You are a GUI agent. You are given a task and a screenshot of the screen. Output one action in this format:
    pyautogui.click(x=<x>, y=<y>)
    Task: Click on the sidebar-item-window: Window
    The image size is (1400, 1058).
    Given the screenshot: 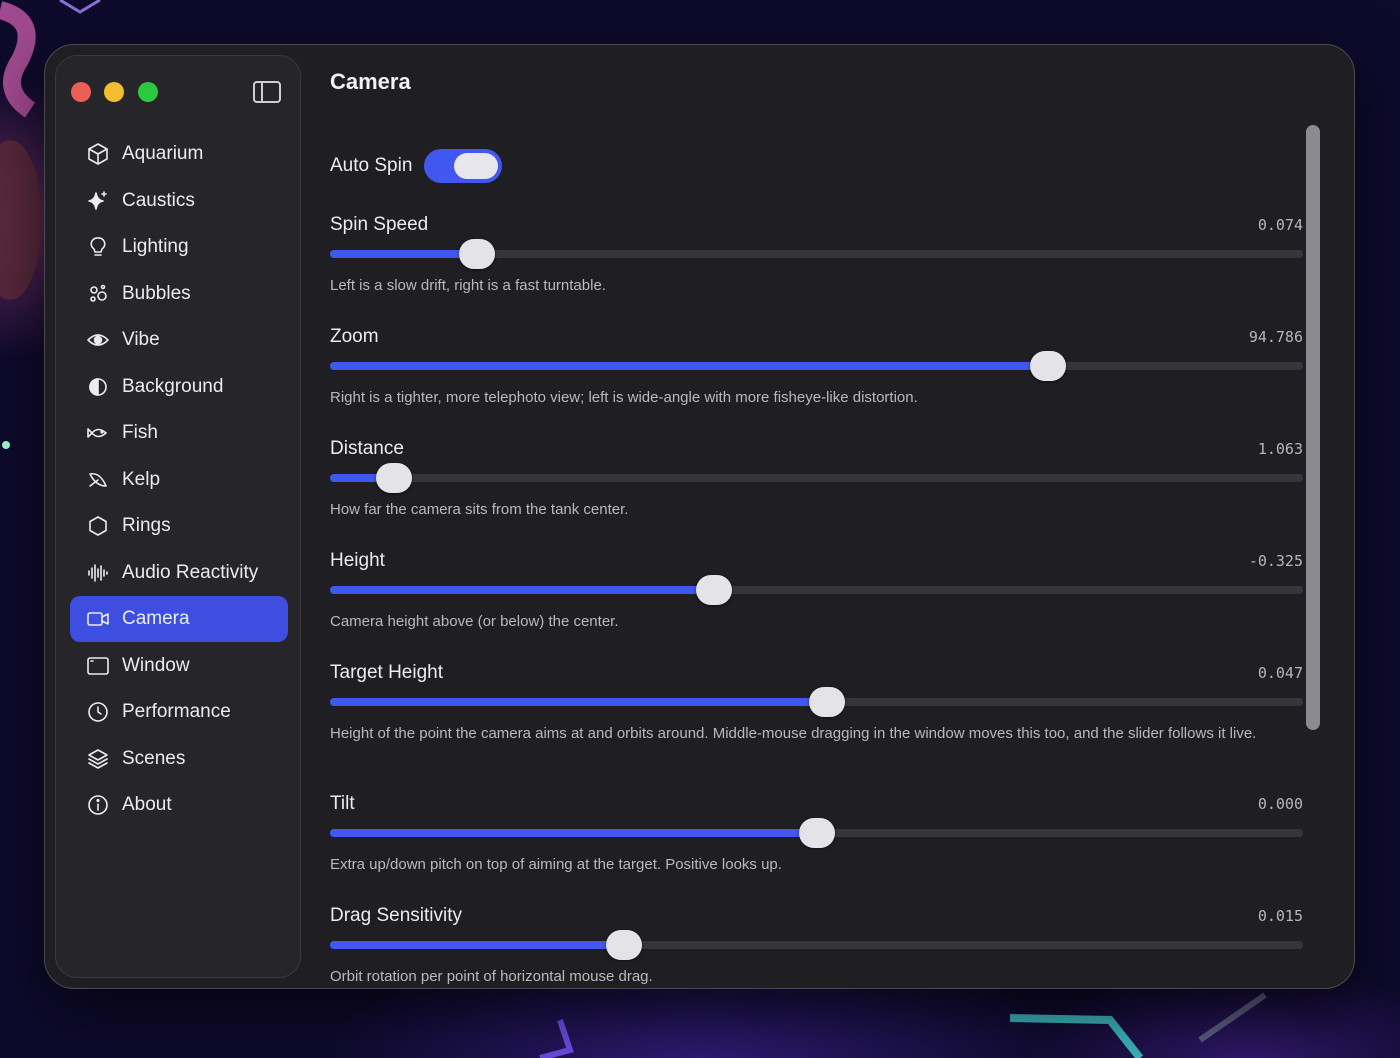 What is the action you would take?
    pyautogui.click(x=179, y=666)
    